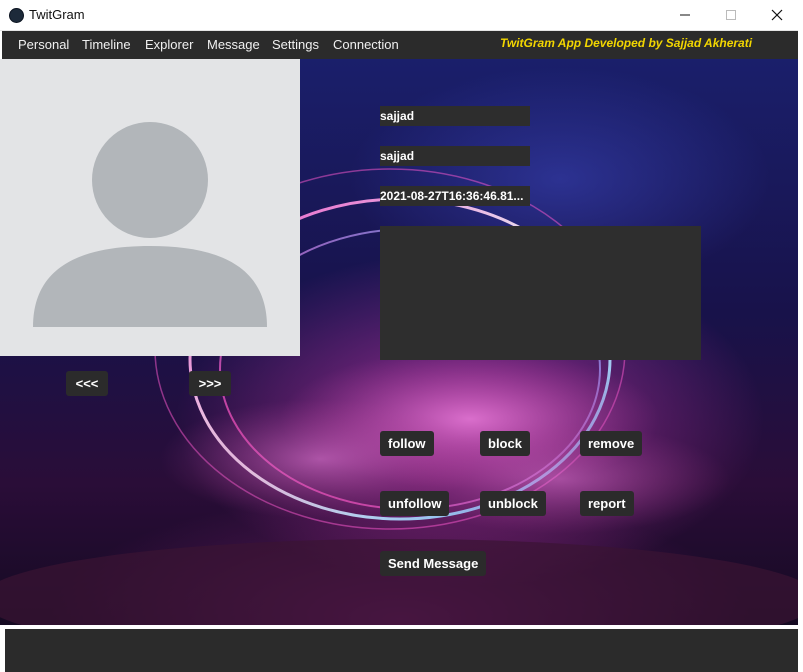 This screenshot has height=672, width=803. I want to click on menu-connection: Connection, so click(366, 44).